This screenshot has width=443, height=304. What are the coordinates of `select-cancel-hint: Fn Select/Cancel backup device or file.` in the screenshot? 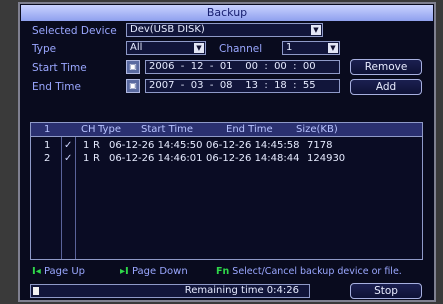 It's located at (309, 271).